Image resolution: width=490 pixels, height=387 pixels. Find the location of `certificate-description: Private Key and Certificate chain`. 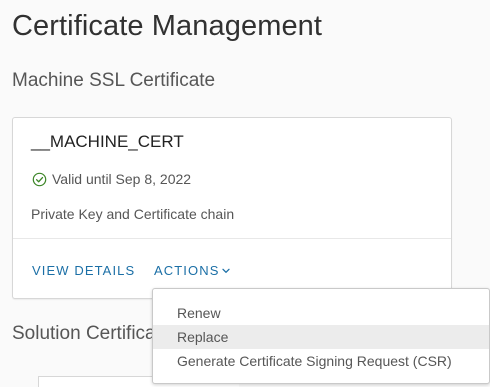

certificate-description: Private Key and Certificate chain is located at coordinates (133, 214).